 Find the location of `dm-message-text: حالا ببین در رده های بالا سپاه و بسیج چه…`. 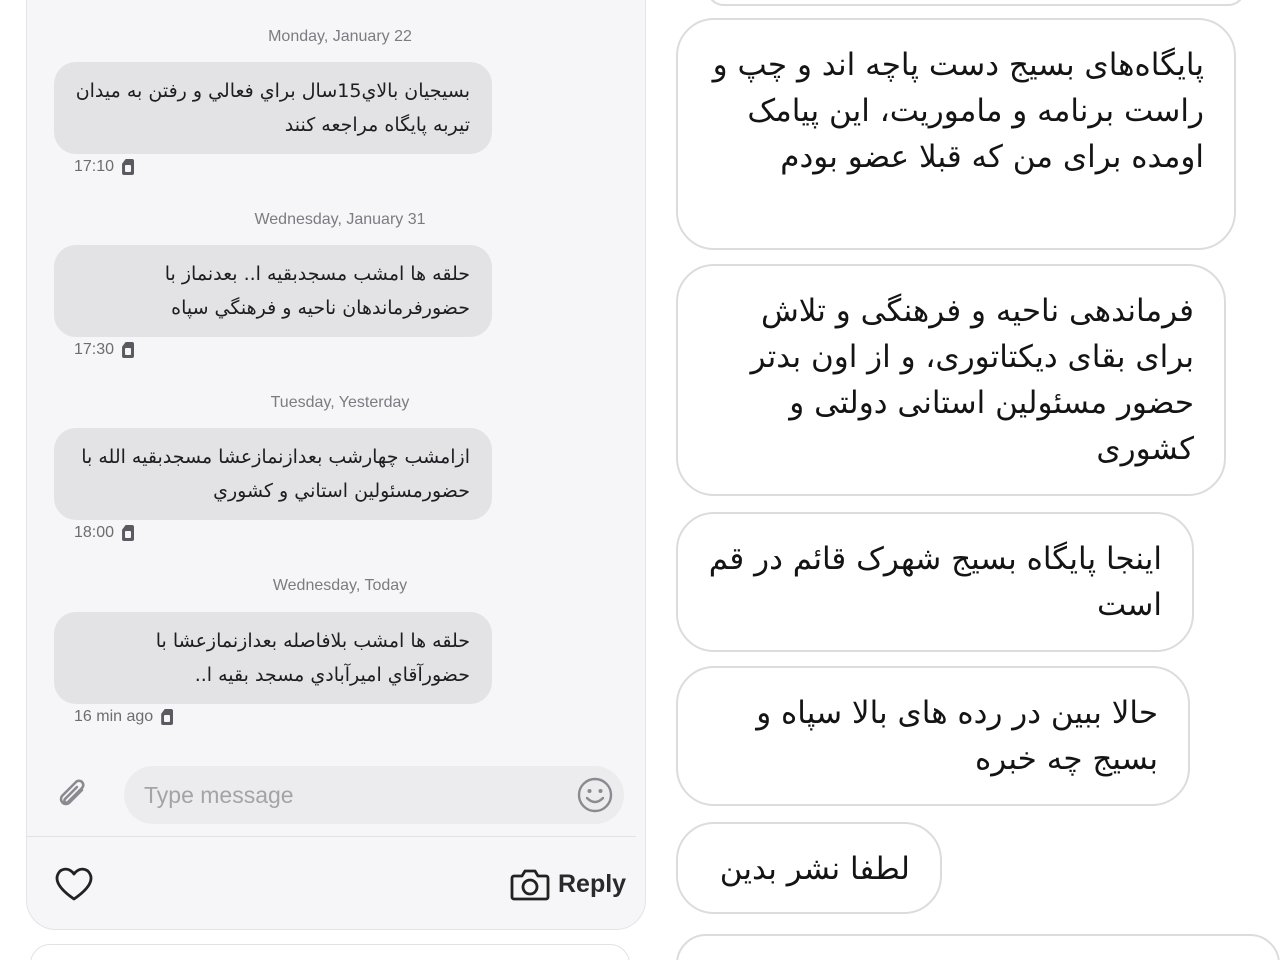

dm-message-text: حالا ببین در رده های بالا سپاه و بسیج چه… is located at coordinates (957, 736).